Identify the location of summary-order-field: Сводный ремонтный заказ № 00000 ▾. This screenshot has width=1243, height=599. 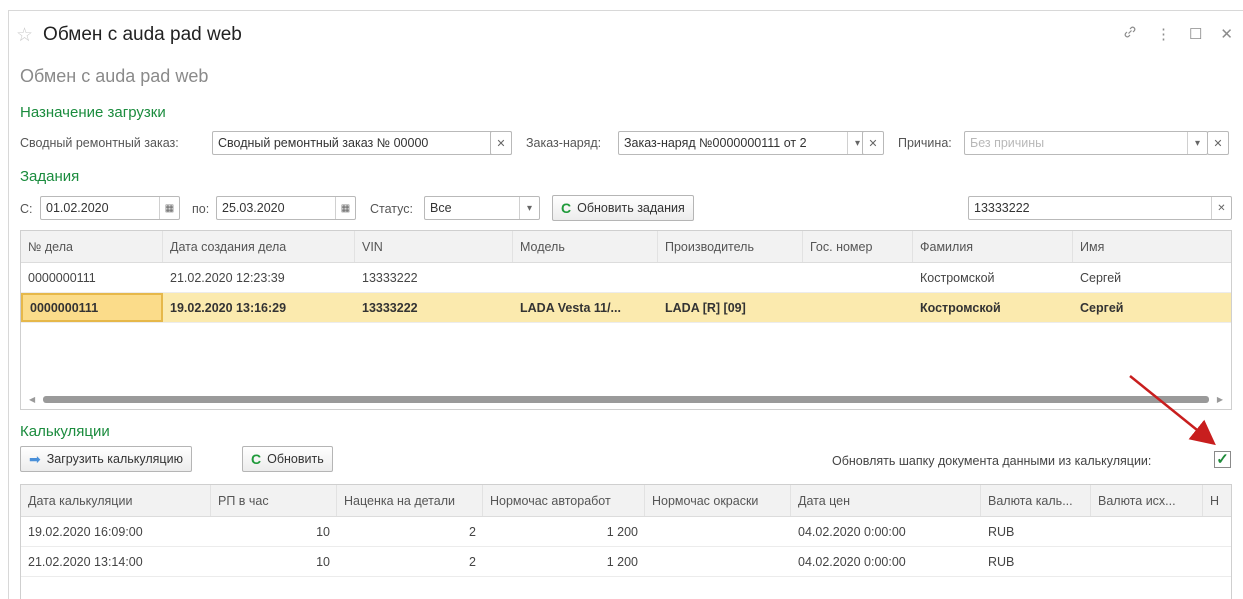
(362, 143).